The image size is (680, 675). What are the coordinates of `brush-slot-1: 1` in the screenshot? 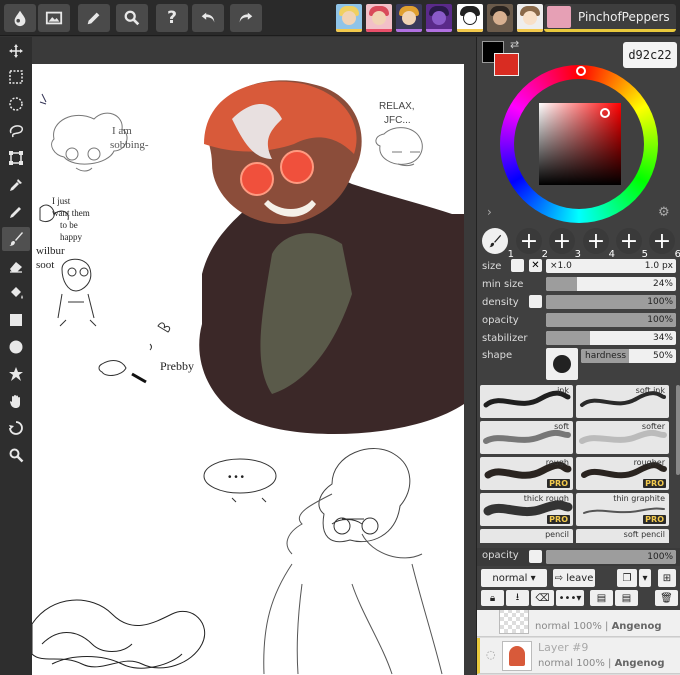 It's located at (498, 244).